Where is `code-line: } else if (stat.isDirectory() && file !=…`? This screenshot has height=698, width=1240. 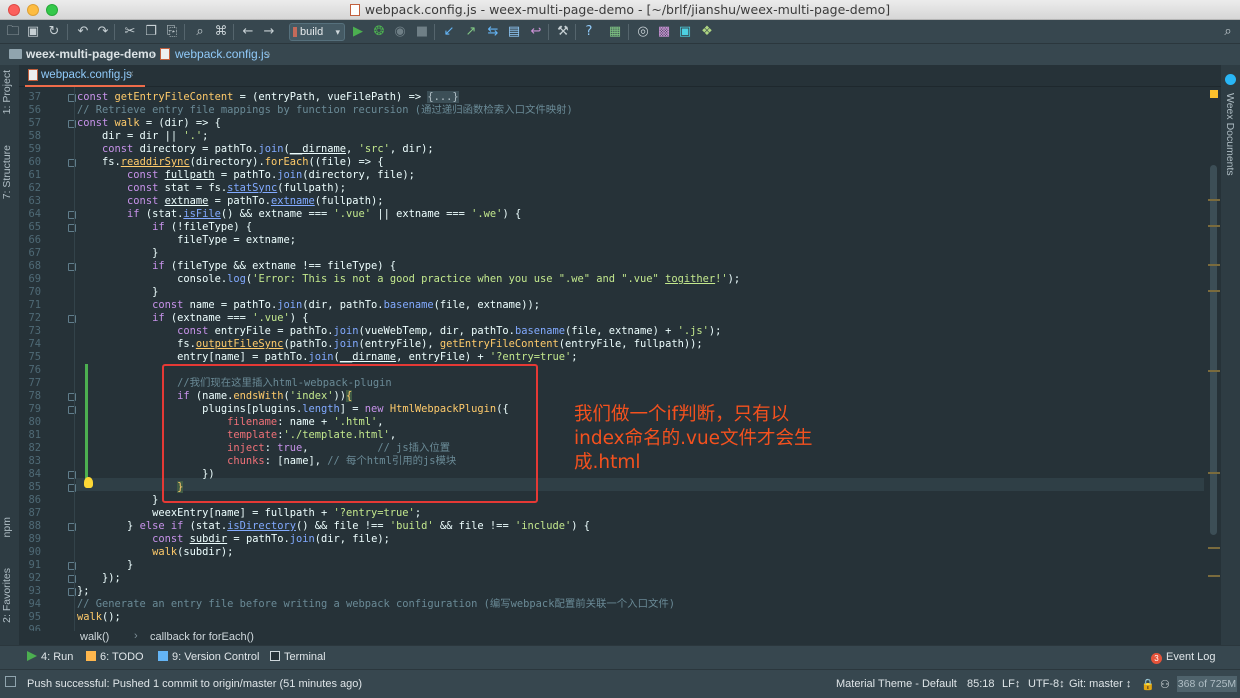 code-line: } else if (stat.isDirectory() && file !=… is located at coordinates (333, 526).